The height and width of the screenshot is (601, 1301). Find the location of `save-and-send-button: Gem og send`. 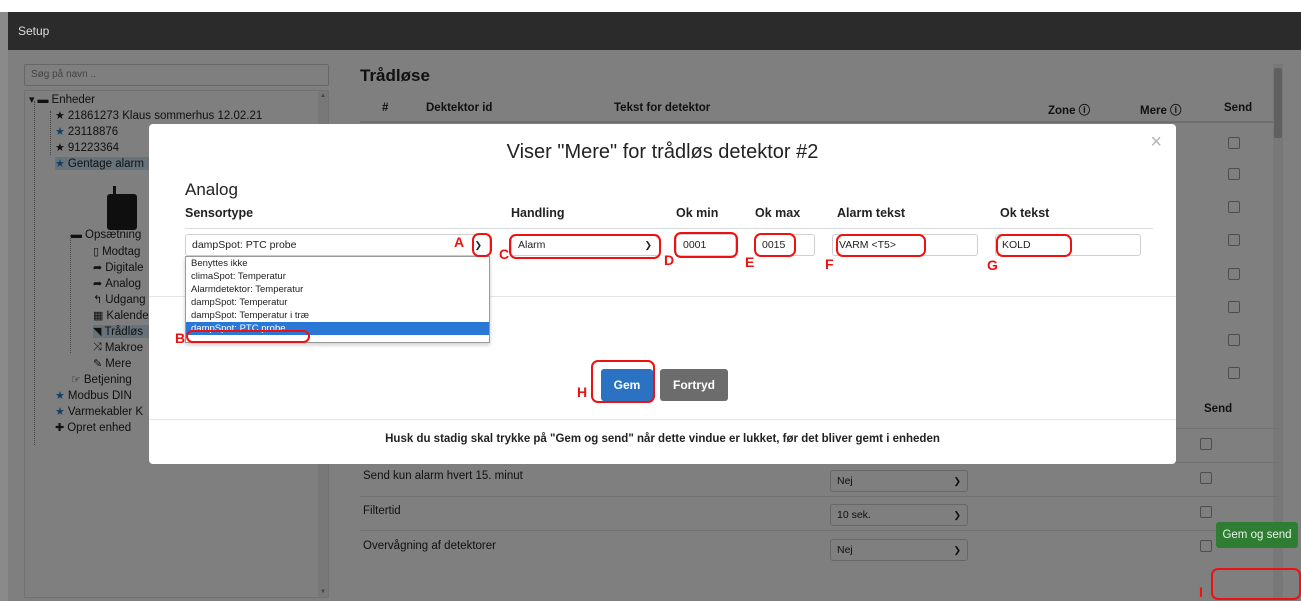

save-and-send-button: Gem og send is located at coordinates (1257, 535).